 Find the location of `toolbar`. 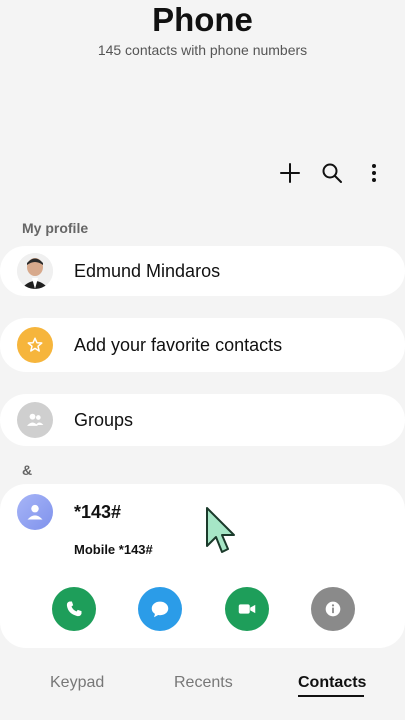

toolbar is located at coordinates (332, 173).